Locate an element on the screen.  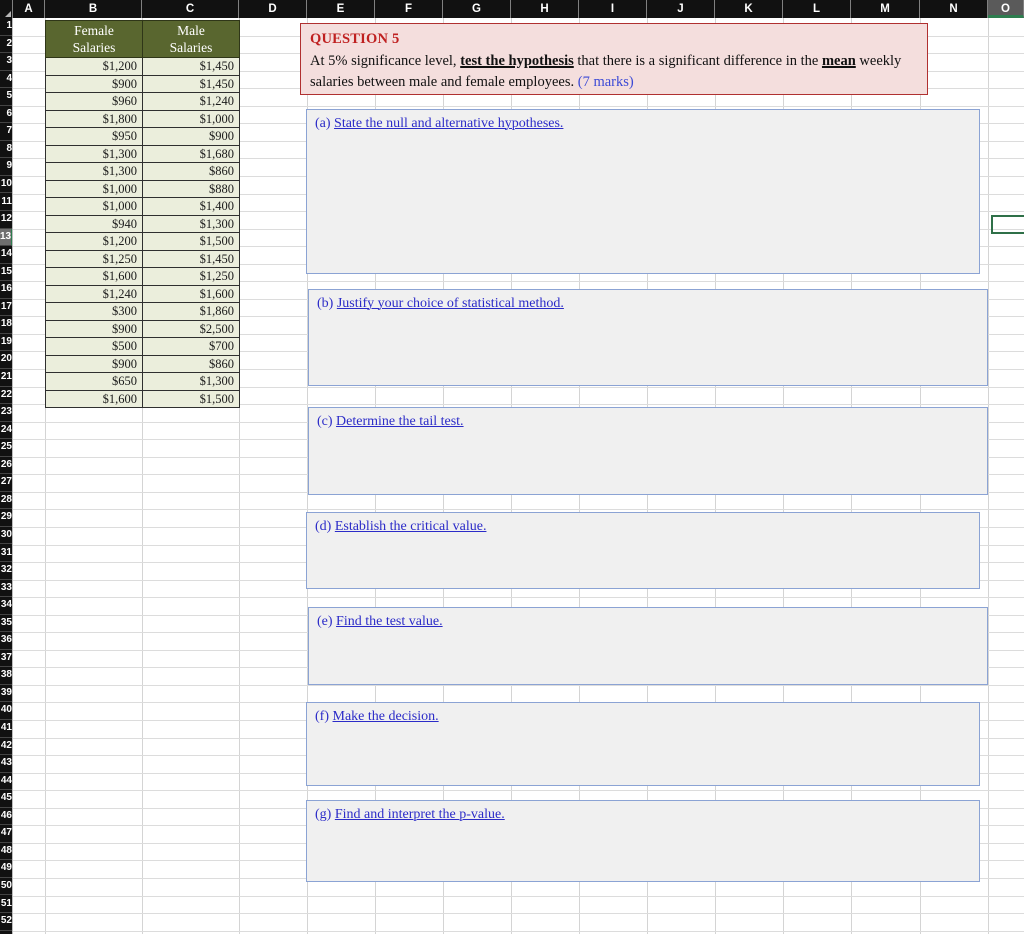
answer-box-g: (g) Find and interpret the p-value. is located at coordinates (643, 841).